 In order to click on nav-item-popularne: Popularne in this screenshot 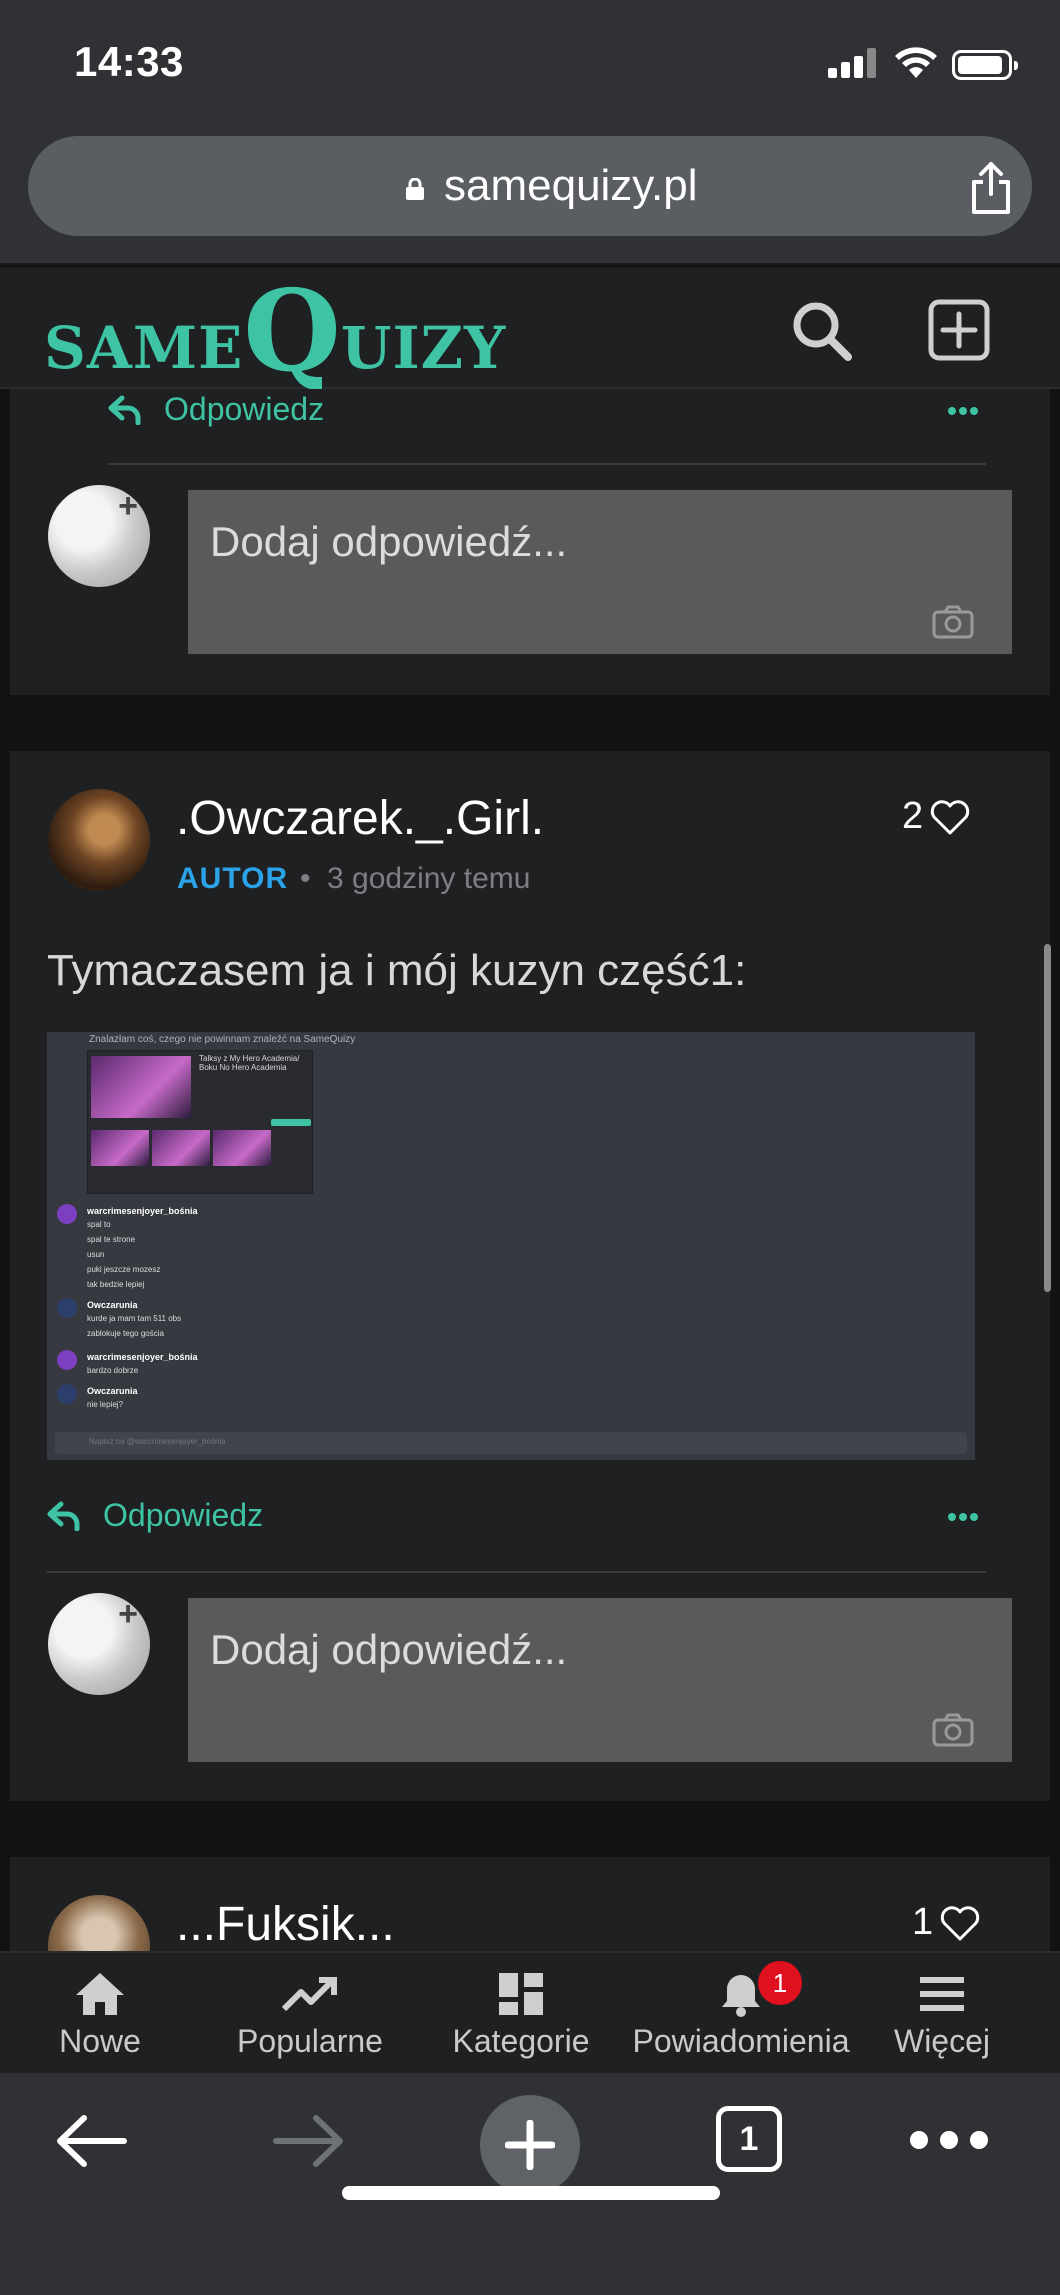, I will do `click(310, 2021)`.